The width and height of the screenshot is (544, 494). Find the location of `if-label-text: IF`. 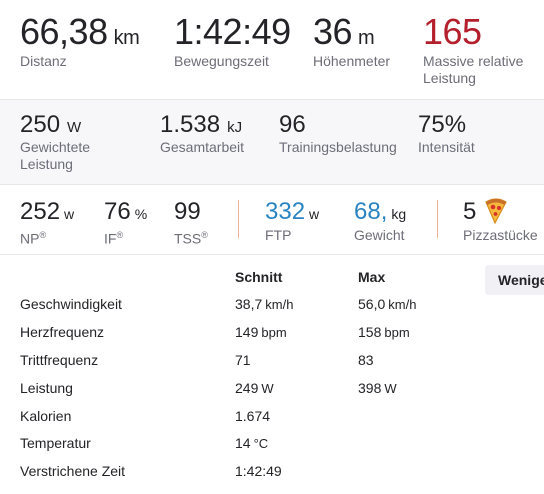

if-label-text: IF is located at coordinates (110, 238).